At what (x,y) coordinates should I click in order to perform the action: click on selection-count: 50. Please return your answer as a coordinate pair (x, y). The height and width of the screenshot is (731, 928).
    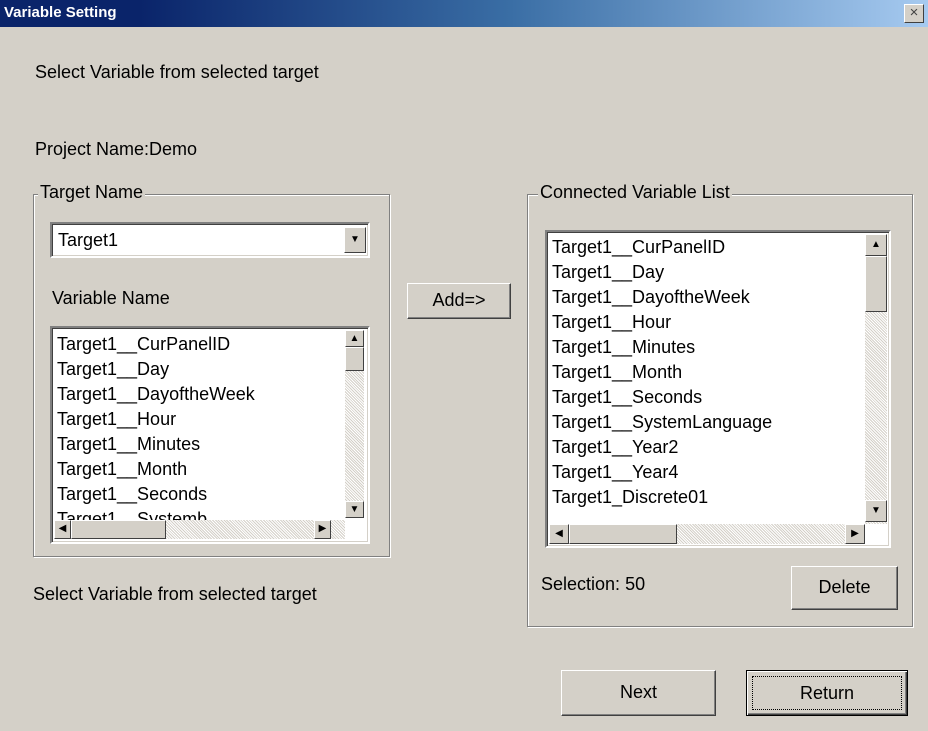
    Looking at the image, I should click on (635, 584).